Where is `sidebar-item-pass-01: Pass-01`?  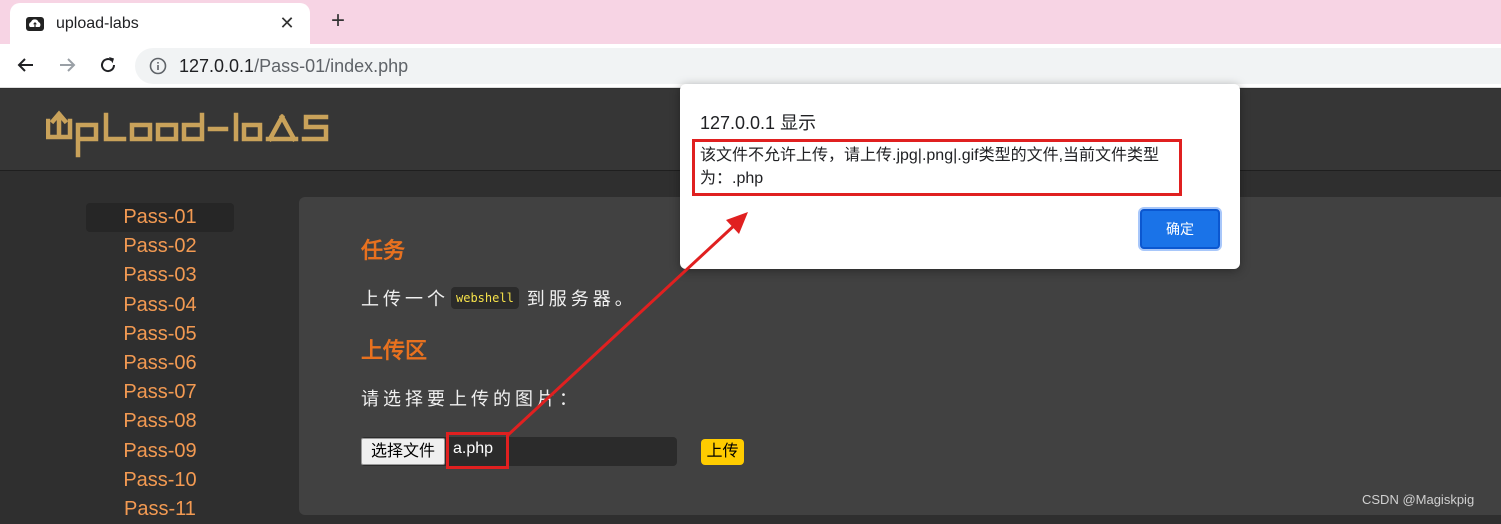 sidebar-item-pass-01: Pass-01 is located at coordinates (160, 218).